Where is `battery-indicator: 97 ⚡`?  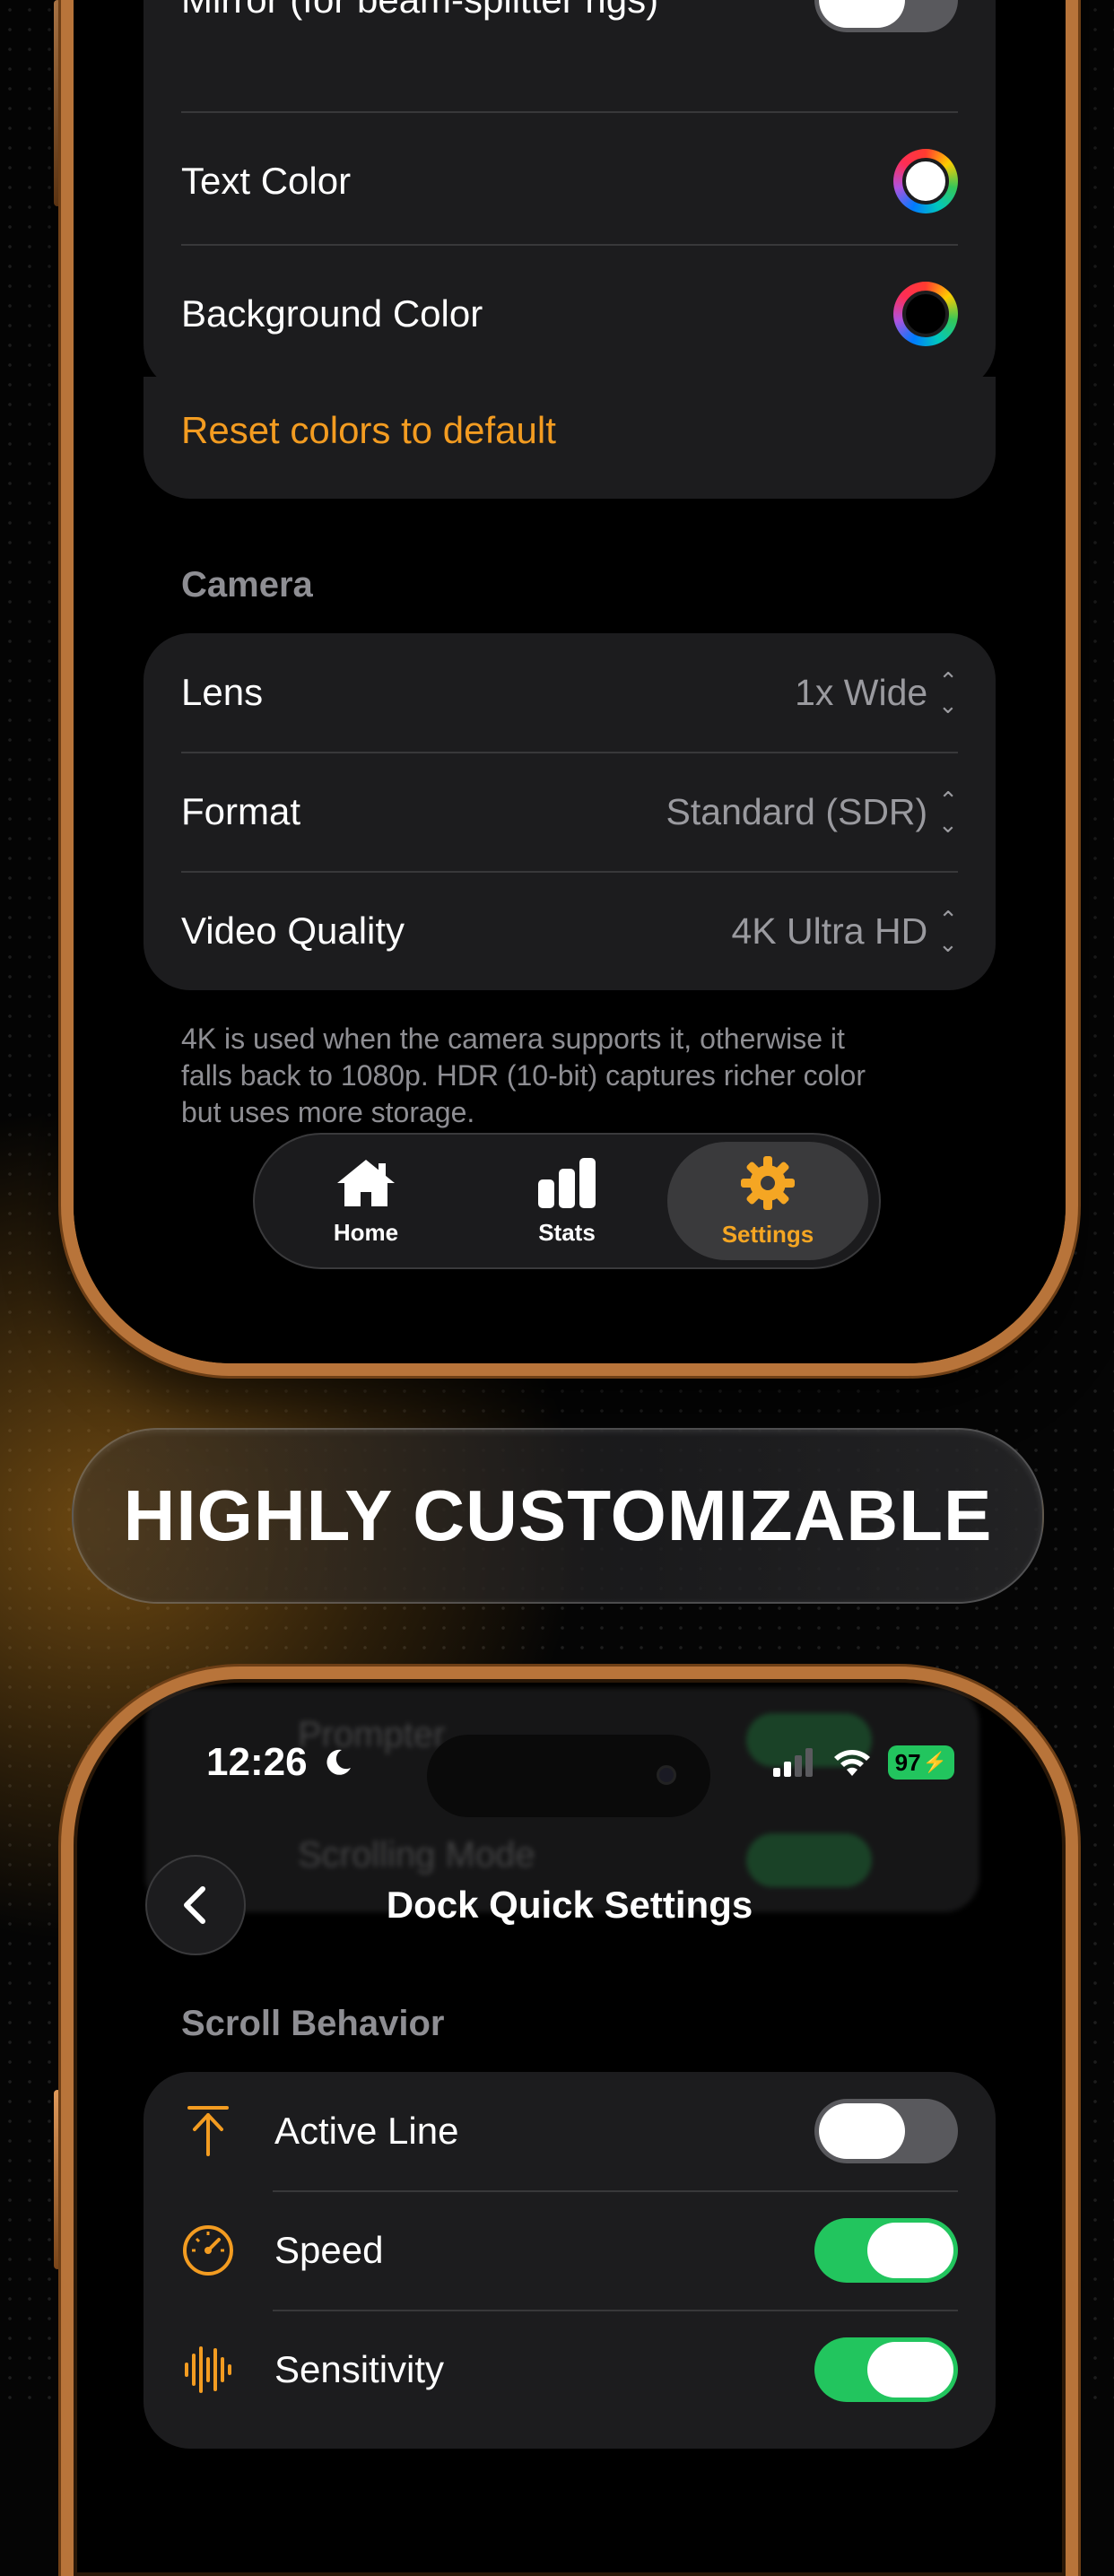
battery-indicator: 97 ⚡ is located at coordinates (920, 1762).